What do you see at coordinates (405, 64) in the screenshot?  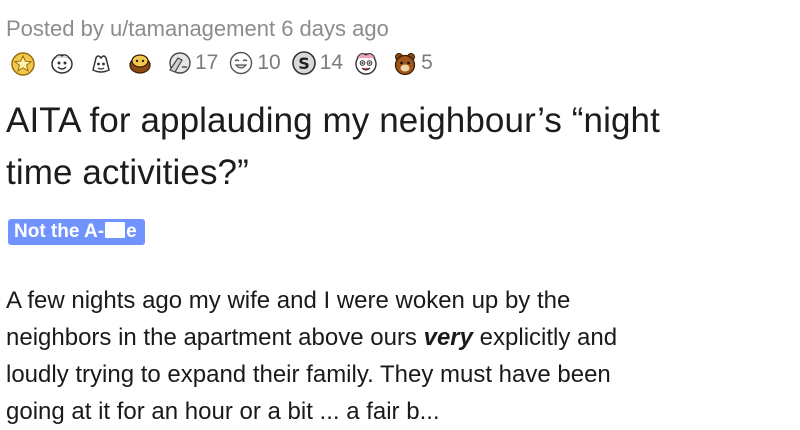 I see `bear-icon` at bounding box center [405, 64].